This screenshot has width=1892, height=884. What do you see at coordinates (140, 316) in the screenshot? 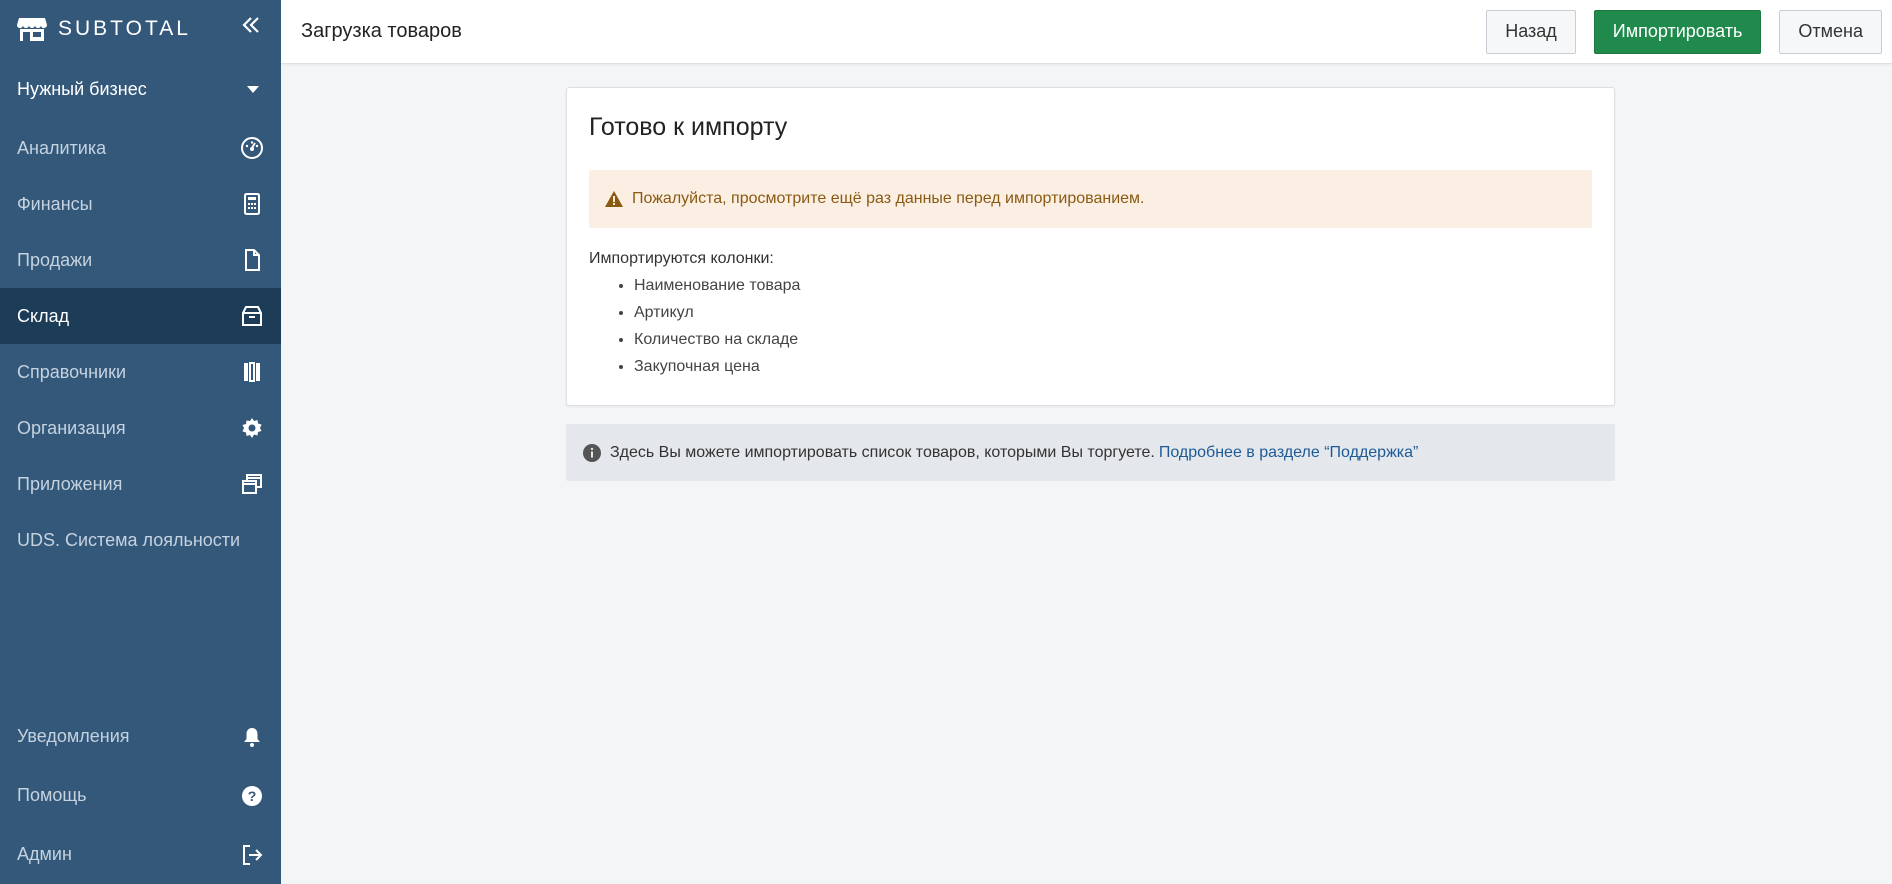
I see `sidebar-item-warehouse: Склад` at bounding box center [140, 316].